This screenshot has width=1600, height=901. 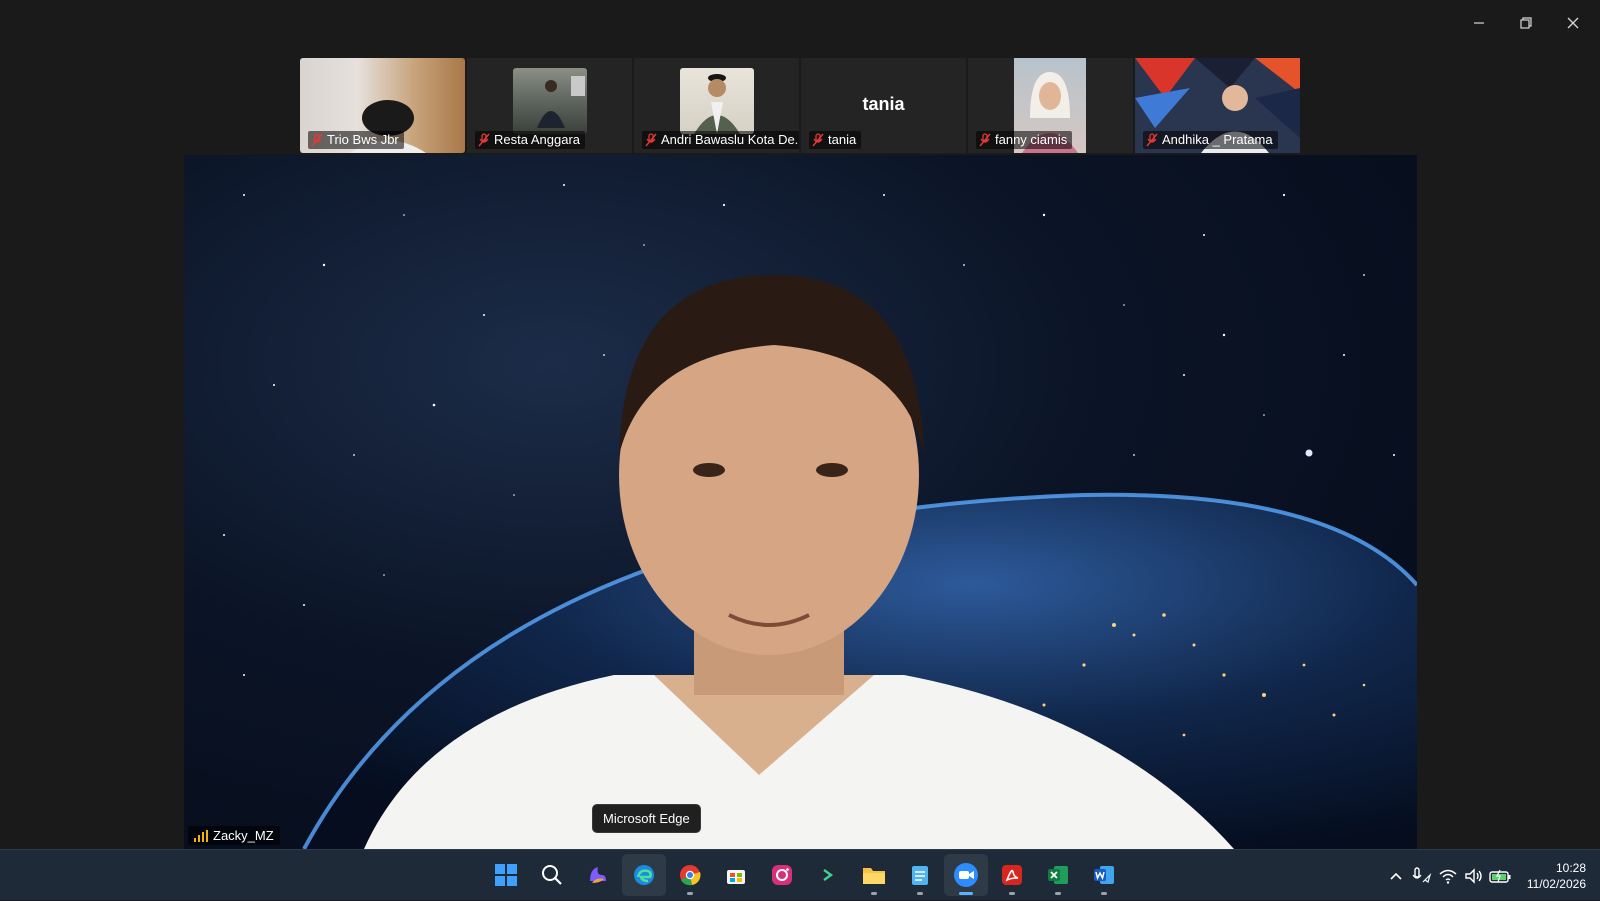 I want to click on show-hidden-icons-button, so click(x=1396, y=876).